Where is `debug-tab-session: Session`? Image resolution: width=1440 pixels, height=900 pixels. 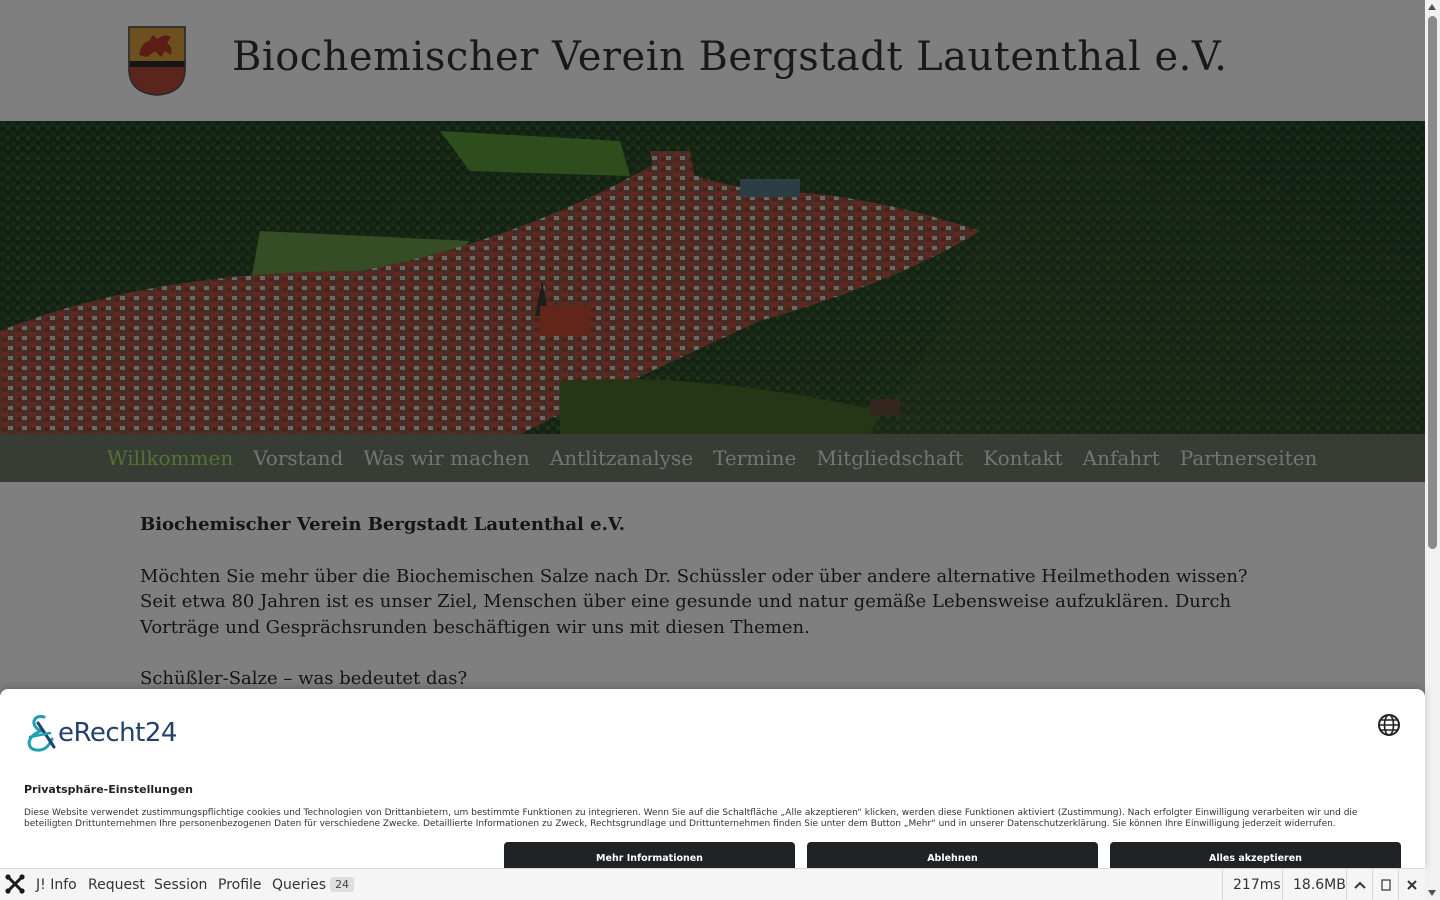
debug-tab-session: Session is located at coordinates (180, 885).